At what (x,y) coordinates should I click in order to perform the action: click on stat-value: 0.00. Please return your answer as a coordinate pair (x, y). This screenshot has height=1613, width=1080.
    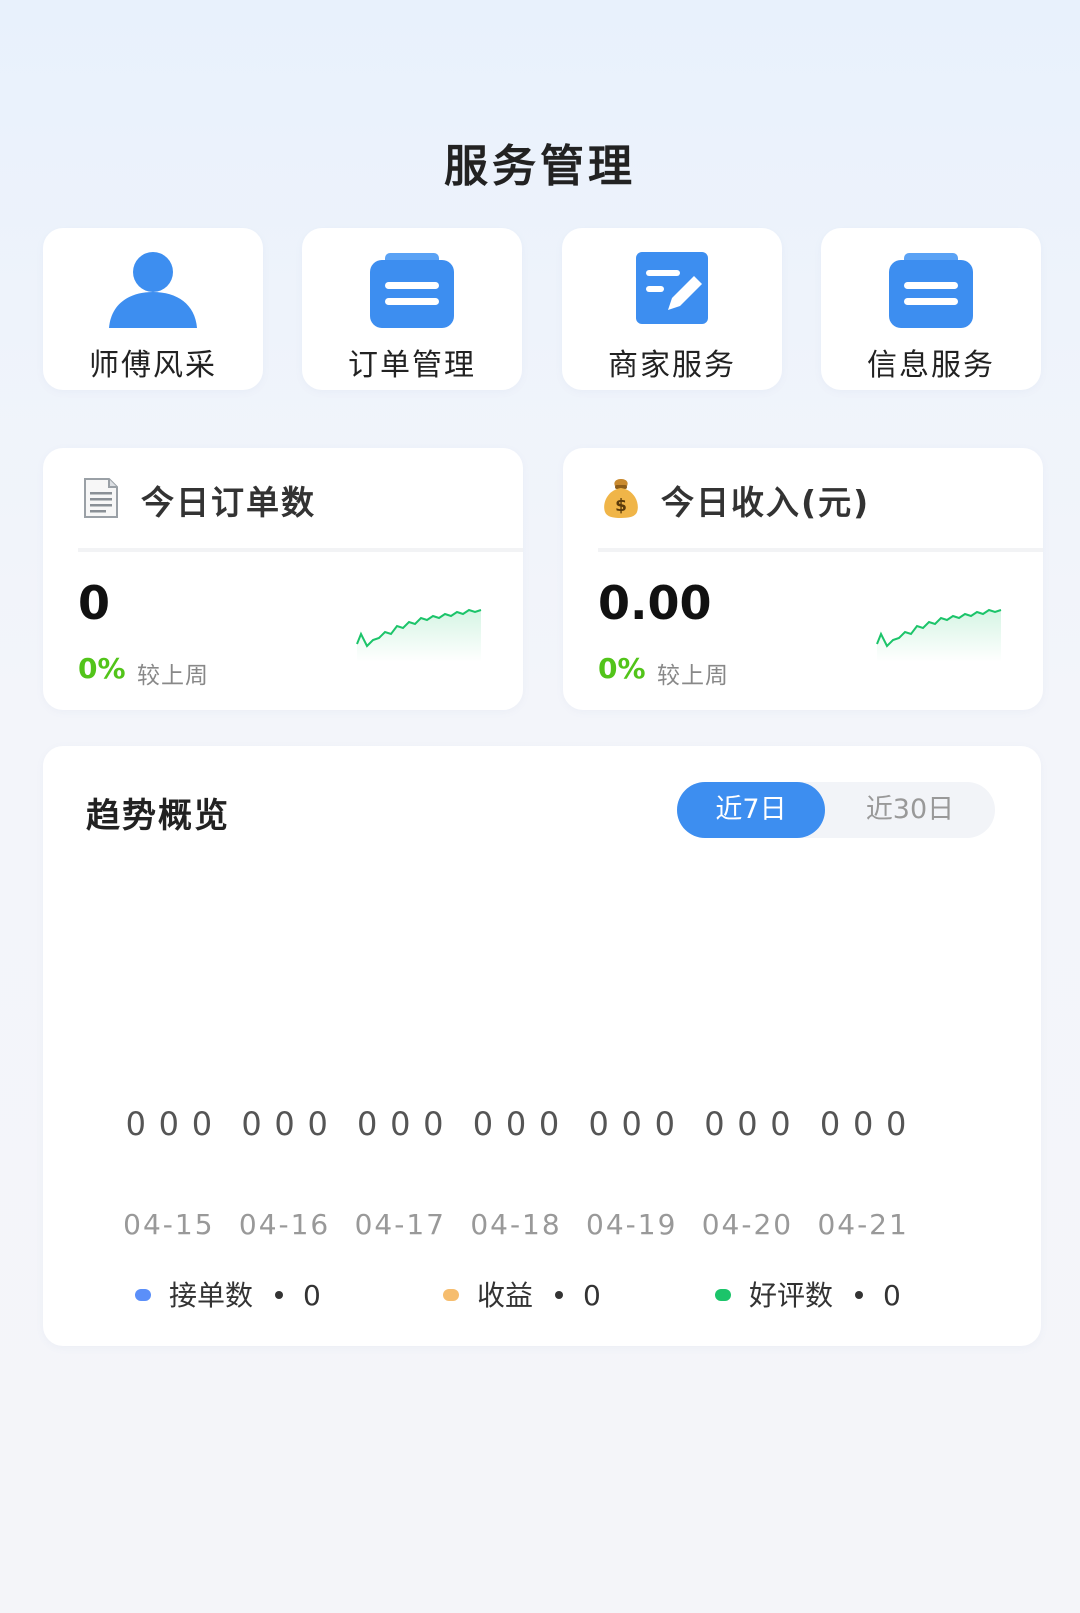
    Looking at the image, I should click on (655, 603).